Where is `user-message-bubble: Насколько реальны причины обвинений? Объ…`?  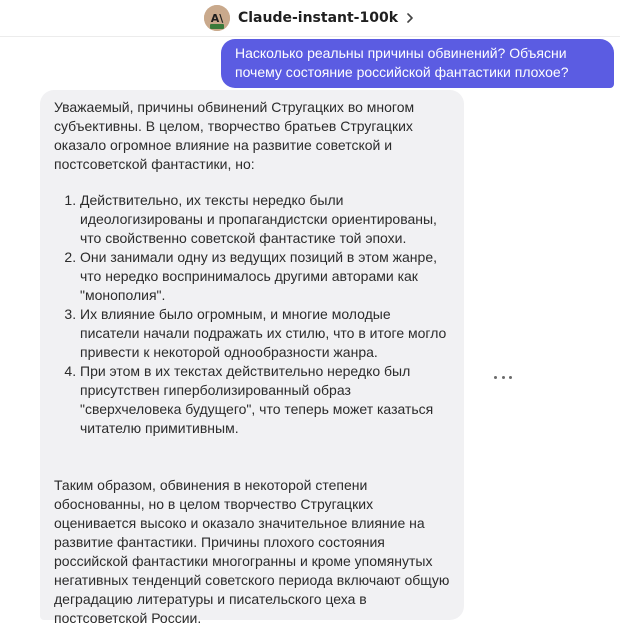
user-message-bubble: Насколько реальны причины обвинений? Объ… is located at coordinates (417, 63).